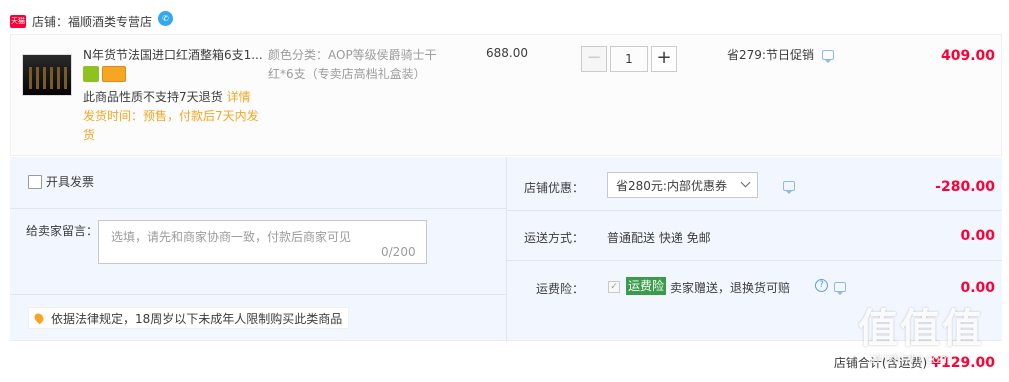  I want to click on legal-notice-text: 依据法律规定，18周岁以下未成年人限制购买此类商品, so click(197, 318).